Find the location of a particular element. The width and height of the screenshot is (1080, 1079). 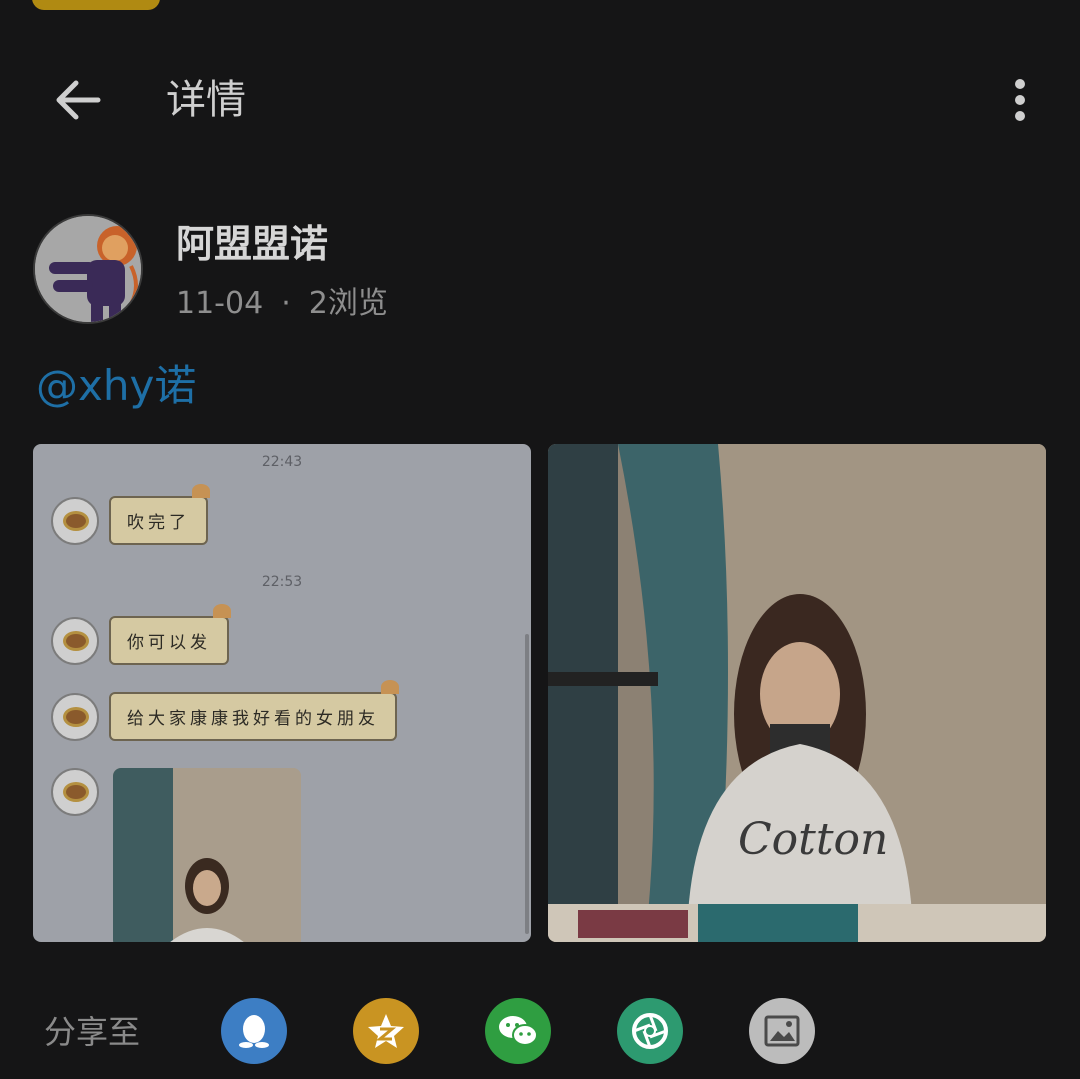

share-moments-button is located at coordinates (650, 1031).